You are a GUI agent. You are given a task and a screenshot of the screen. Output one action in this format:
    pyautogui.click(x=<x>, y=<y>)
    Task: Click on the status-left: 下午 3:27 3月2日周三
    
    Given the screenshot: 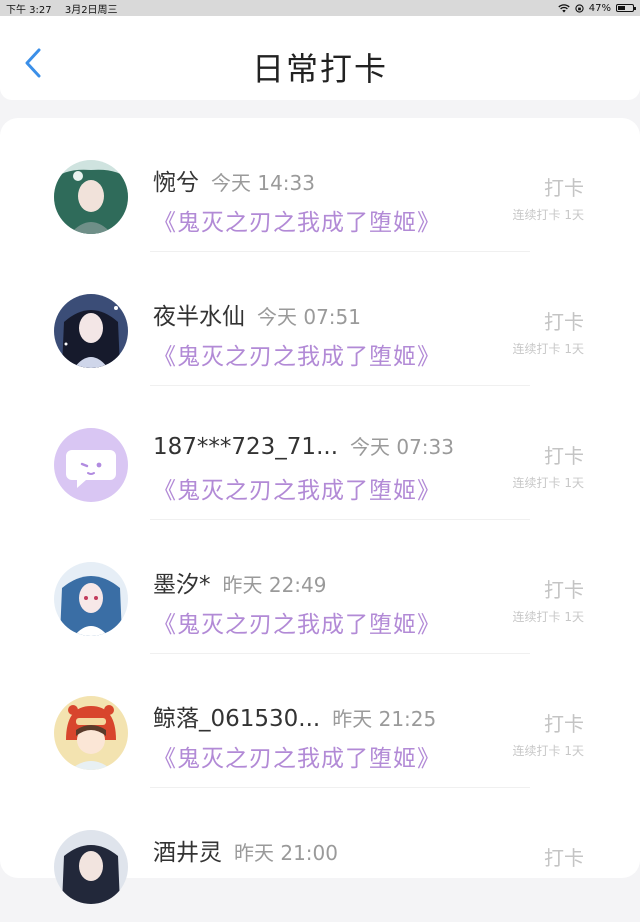 What is the action you would take?
    pyautogui.click(x=67, y=8)
    